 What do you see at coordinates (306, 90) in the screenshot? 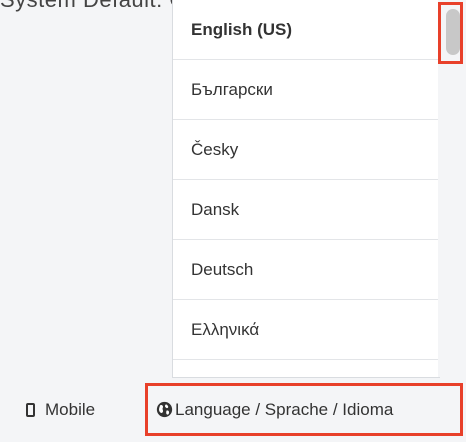
I see `language-option: Български` at bounding box center [306, 90].